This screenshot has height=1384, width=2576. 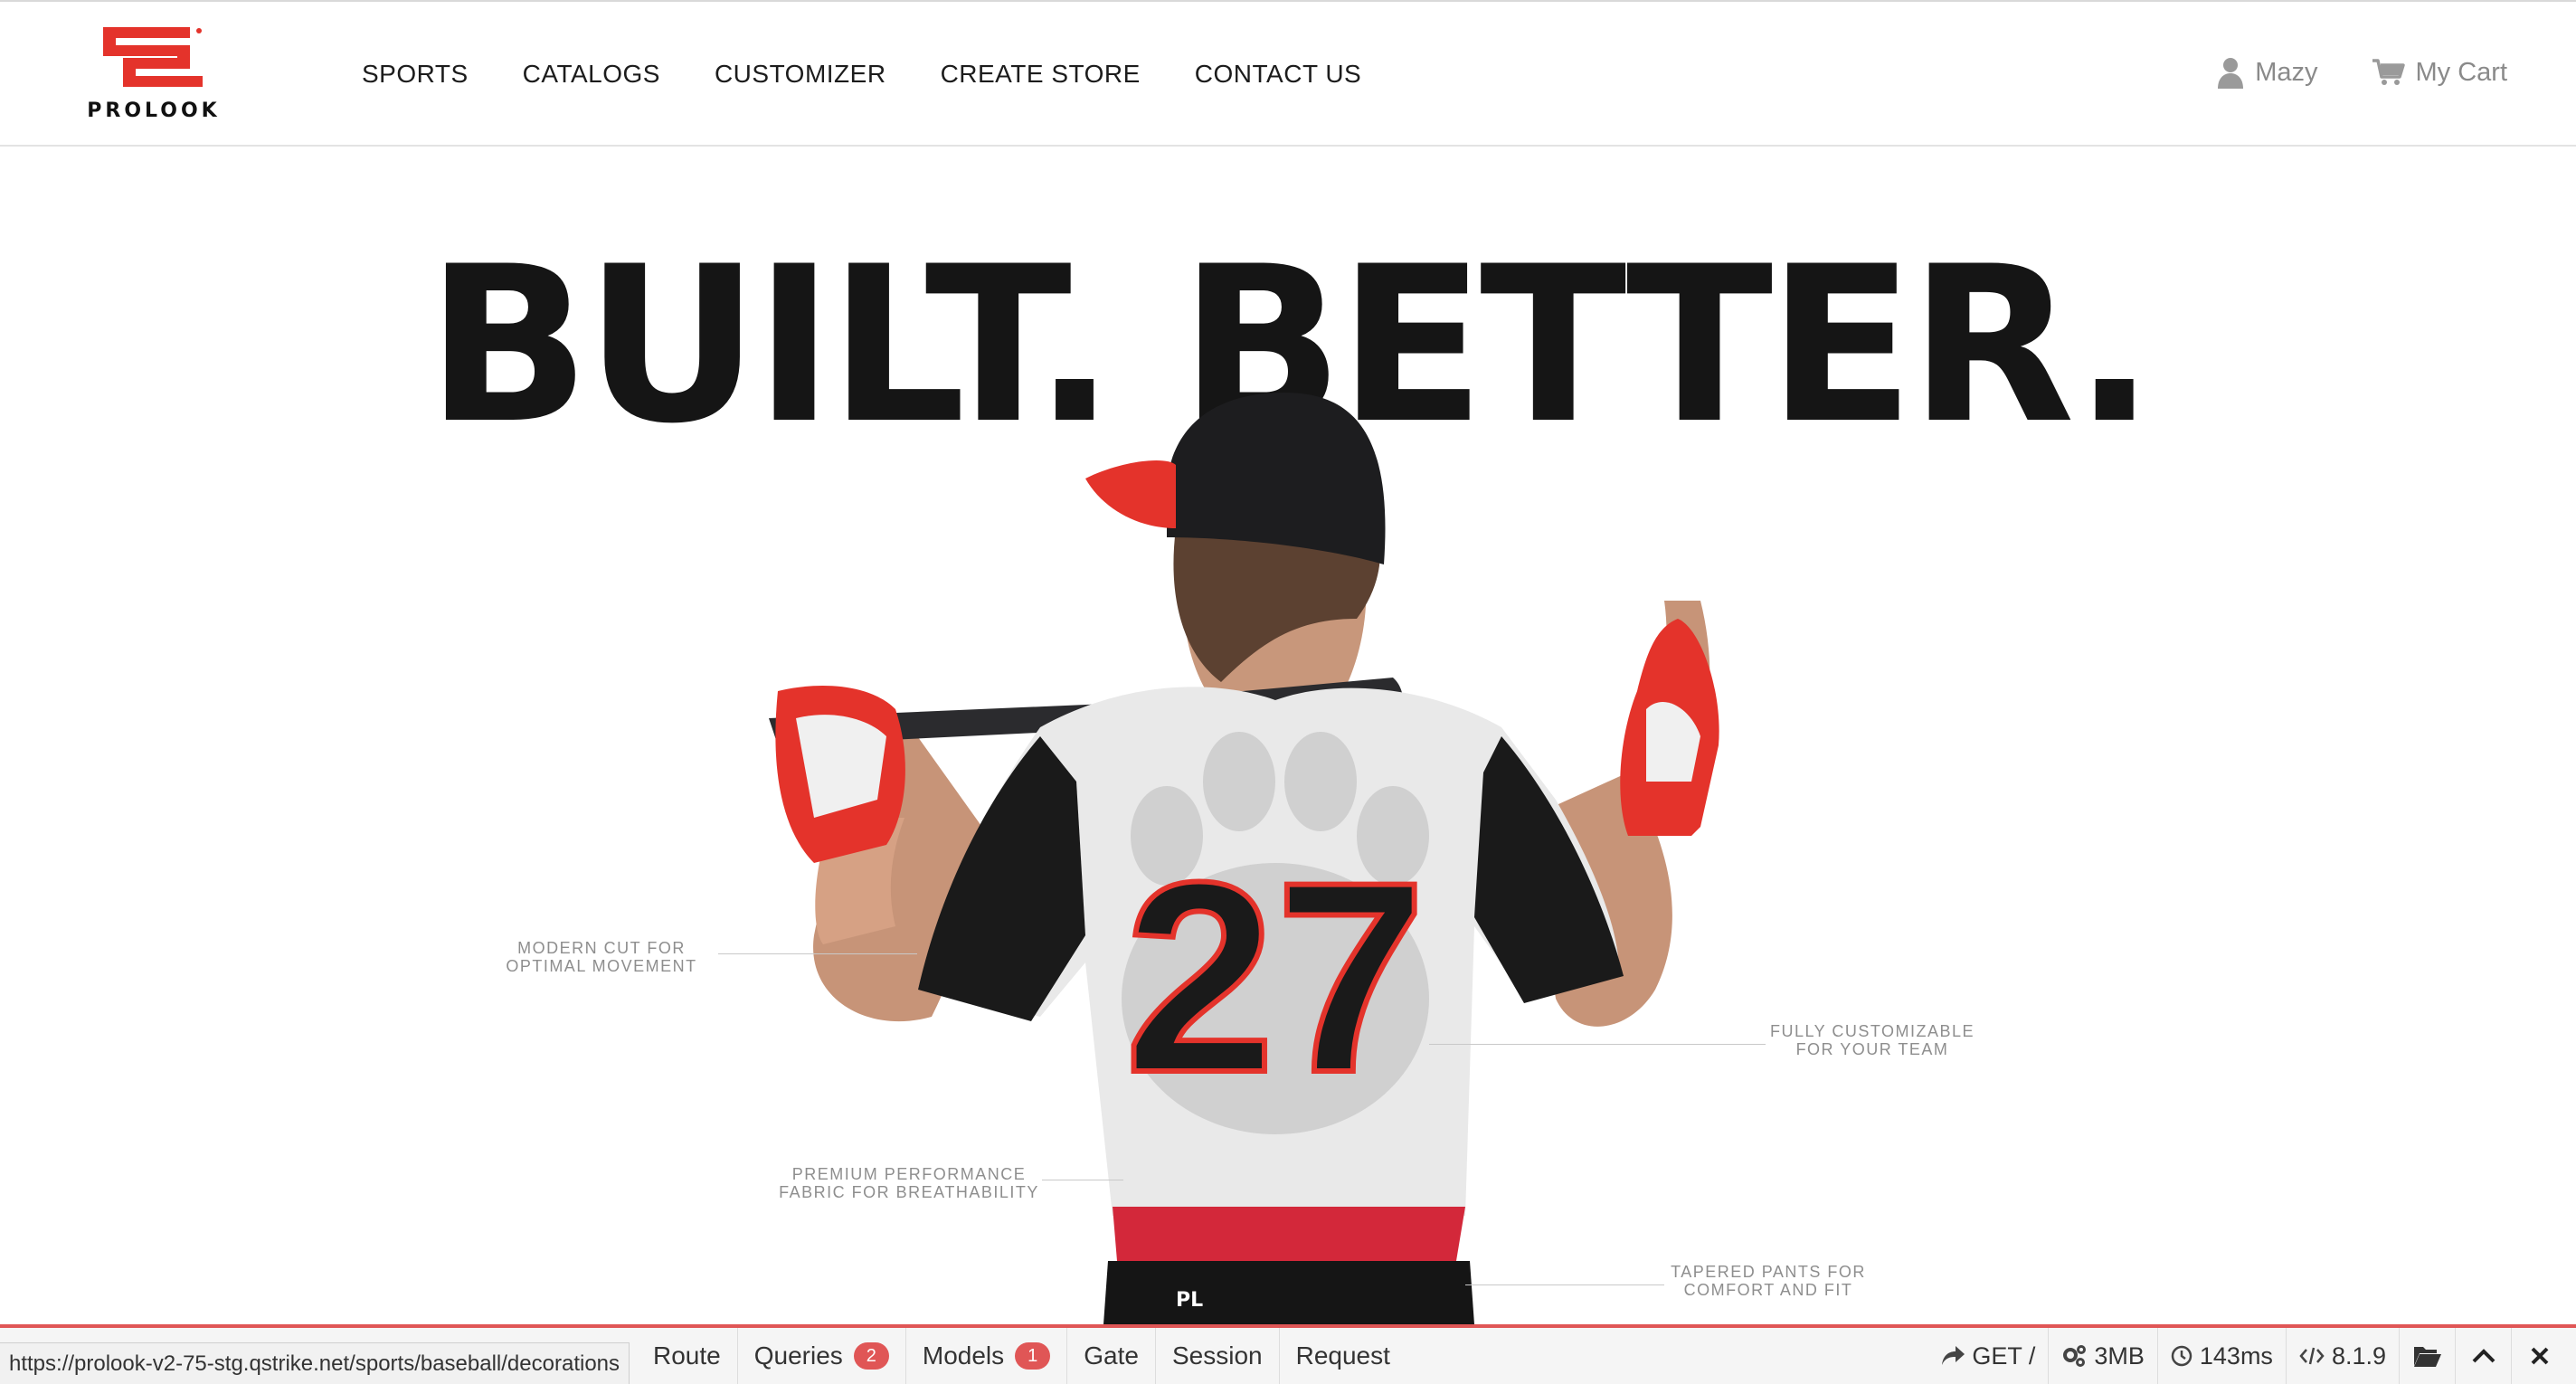 I want to click on account-link: Mazy, so click(x=2267, y=72).